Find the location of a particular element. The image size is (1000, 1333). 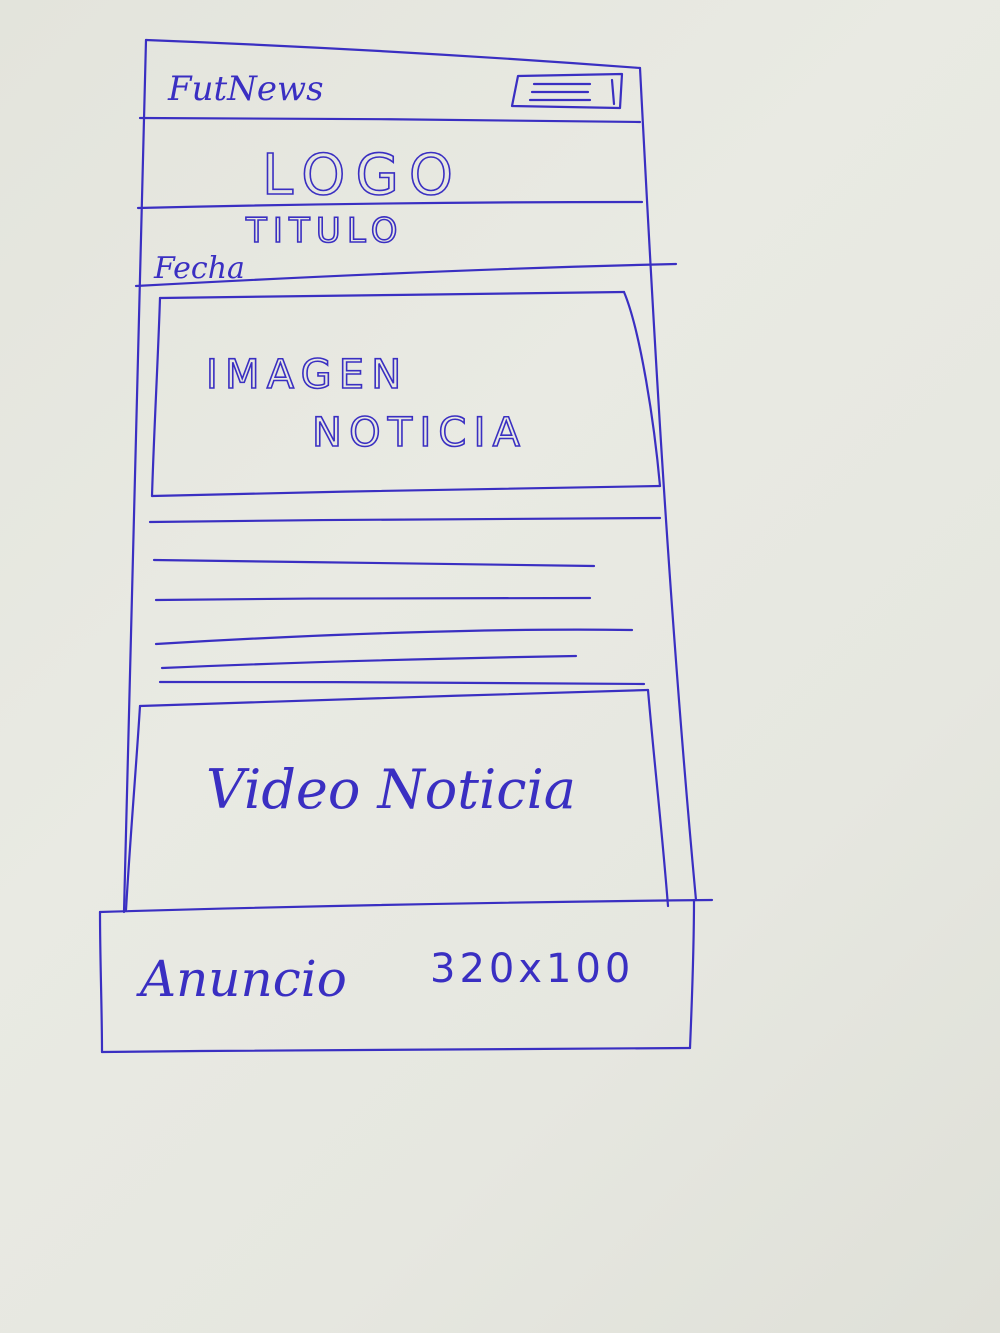

ad-label: Anuncio is located at coordinates (241, 979).